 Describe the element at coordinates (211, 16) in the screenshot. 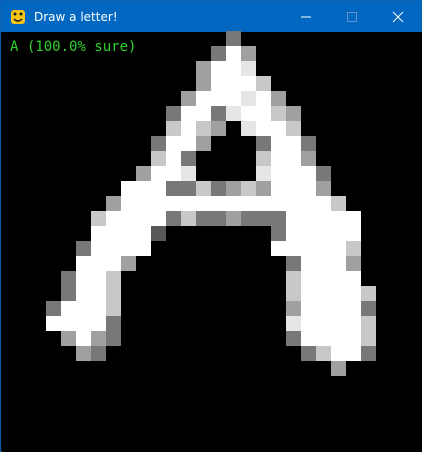

I see `title-bar: Draw a letter!` at that location.